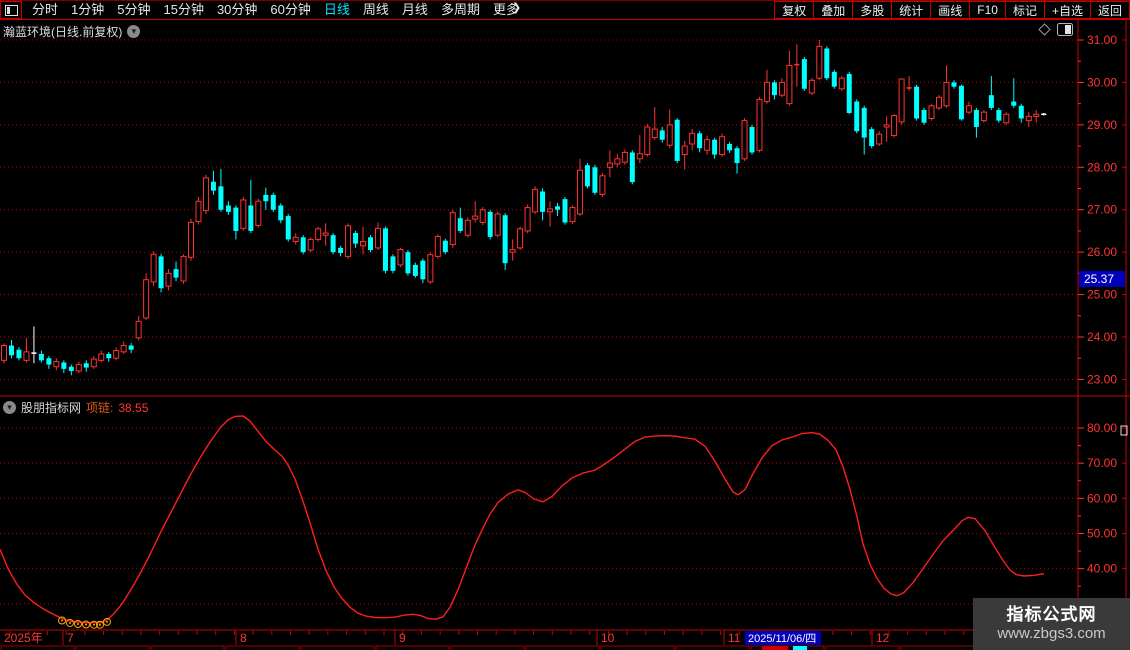 This screenshot has height=650, width=1130. What do you see at coordinates (1067, 10) in the screenshot?
I see `action-button-7: +自选` at bounding box center [1067, 10].